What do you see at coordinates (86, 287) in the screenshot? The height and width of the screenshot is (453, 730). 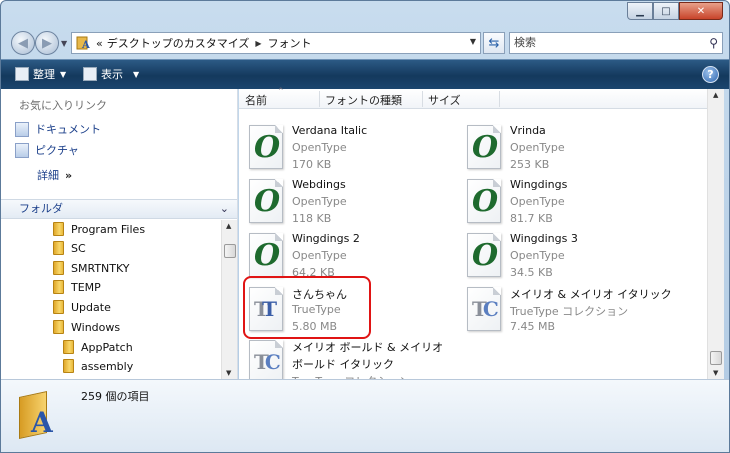 I see `tree-item-label: TEMP` at bounding box center [86, 287].